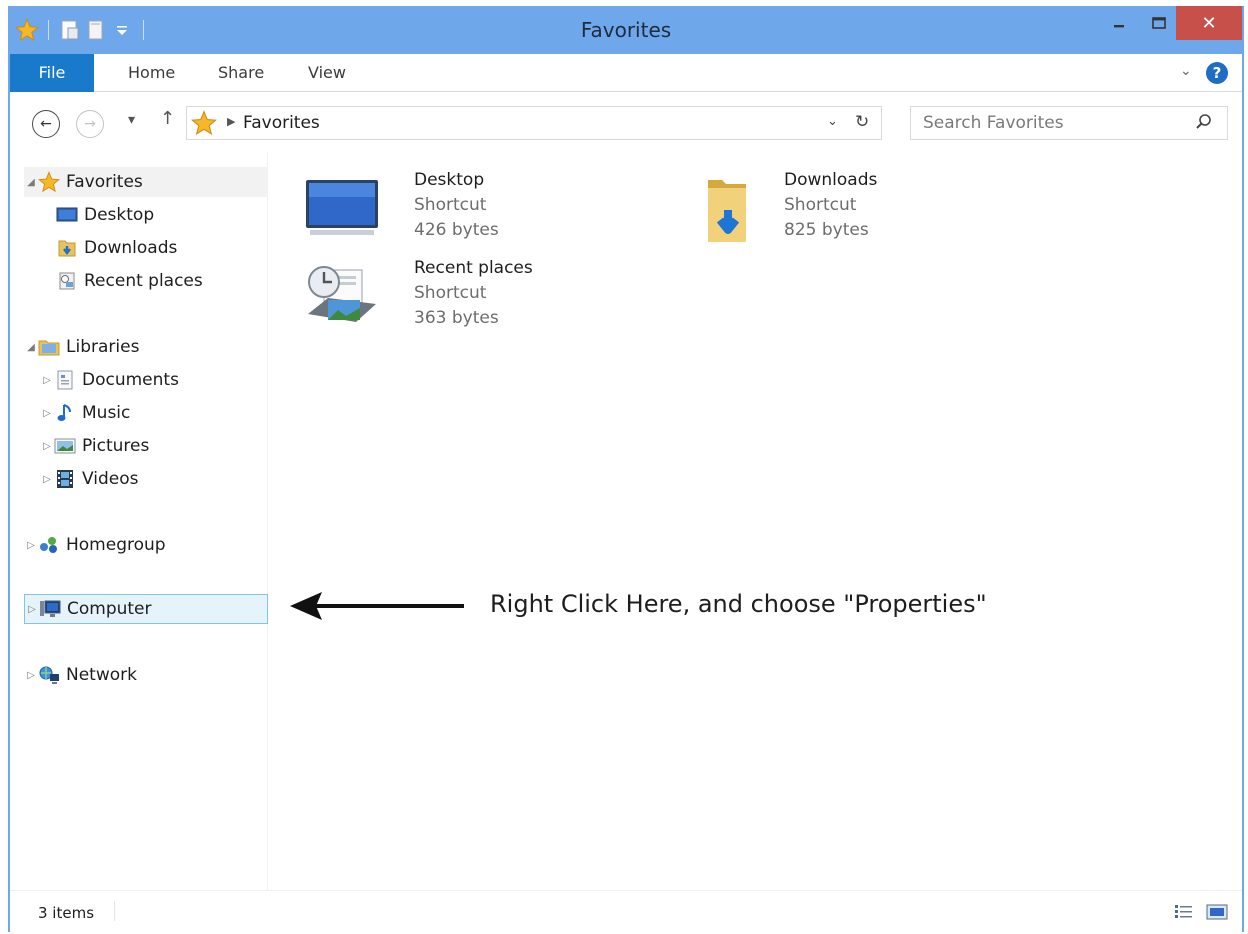  What do you see at coordinates (106, 413) in the screenshot?
I see `nav-label: Music` at bounding box center [106, 413].